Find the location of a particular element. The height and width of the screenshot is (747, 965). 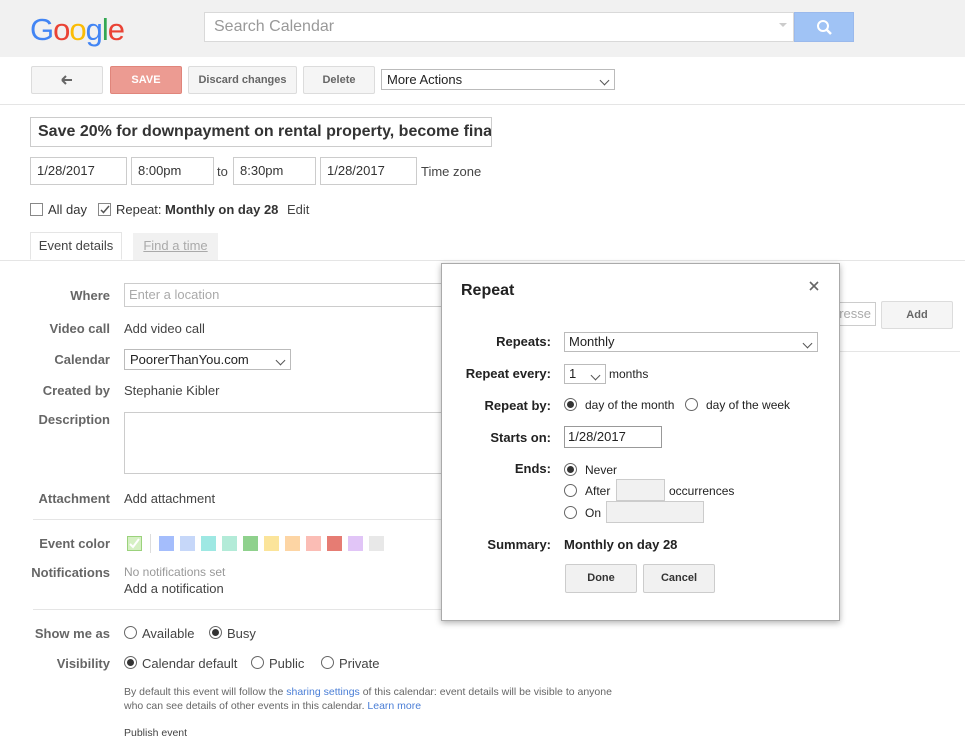

available-radio is located at coordinates (130, 632).